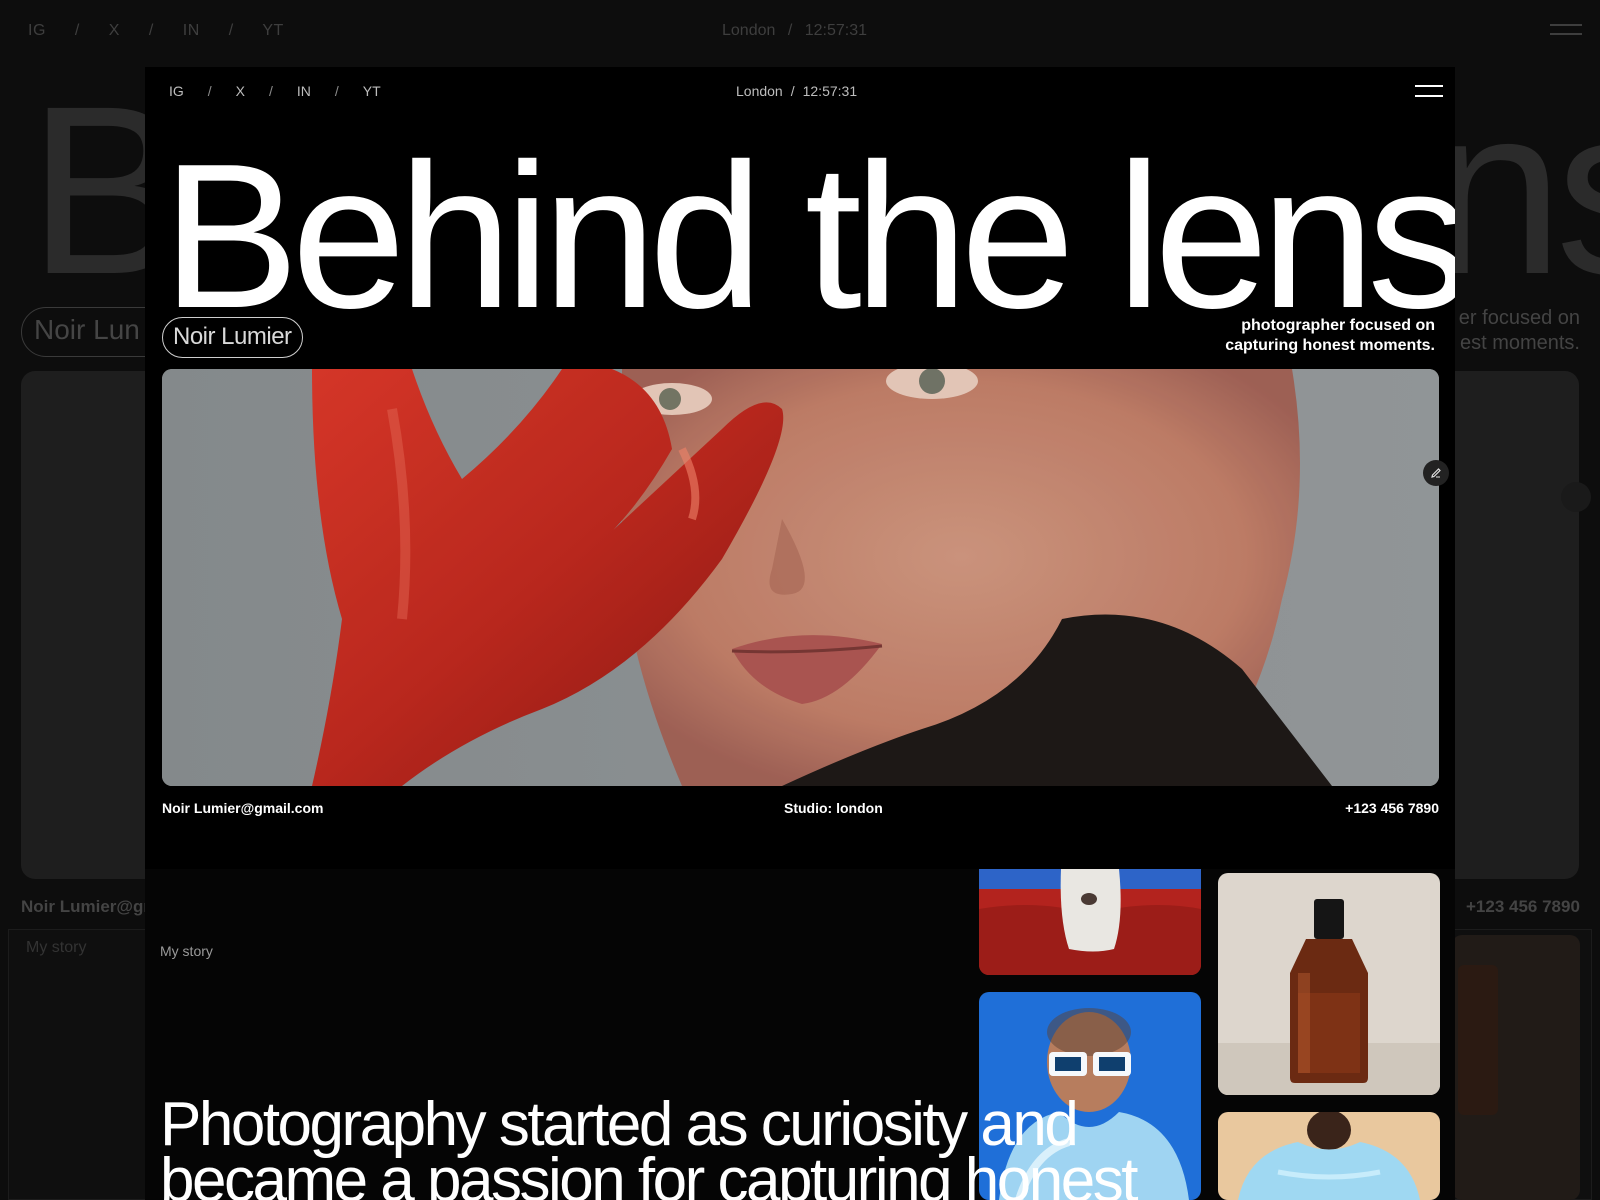  I want to click on city-label: London, so click(759, 91).